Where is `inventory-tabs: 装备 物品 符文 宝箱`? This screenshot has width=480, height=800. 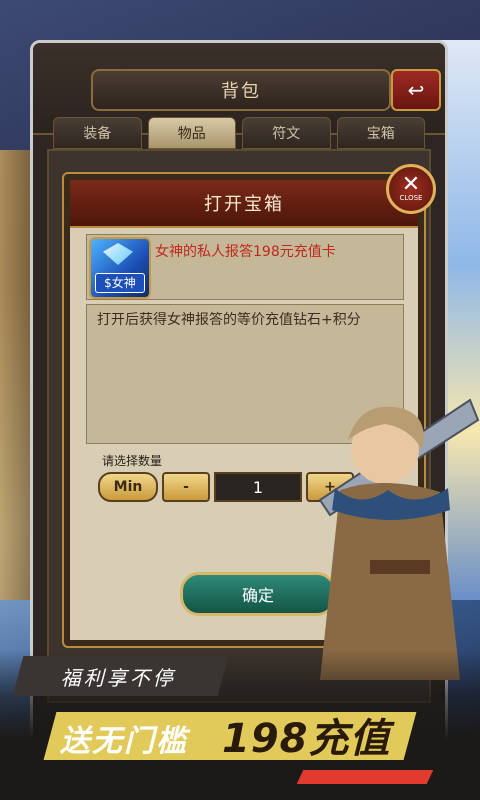
inventory-tabs: 装备 物品 符文 宝箱 is located at coordinates (239, 133).